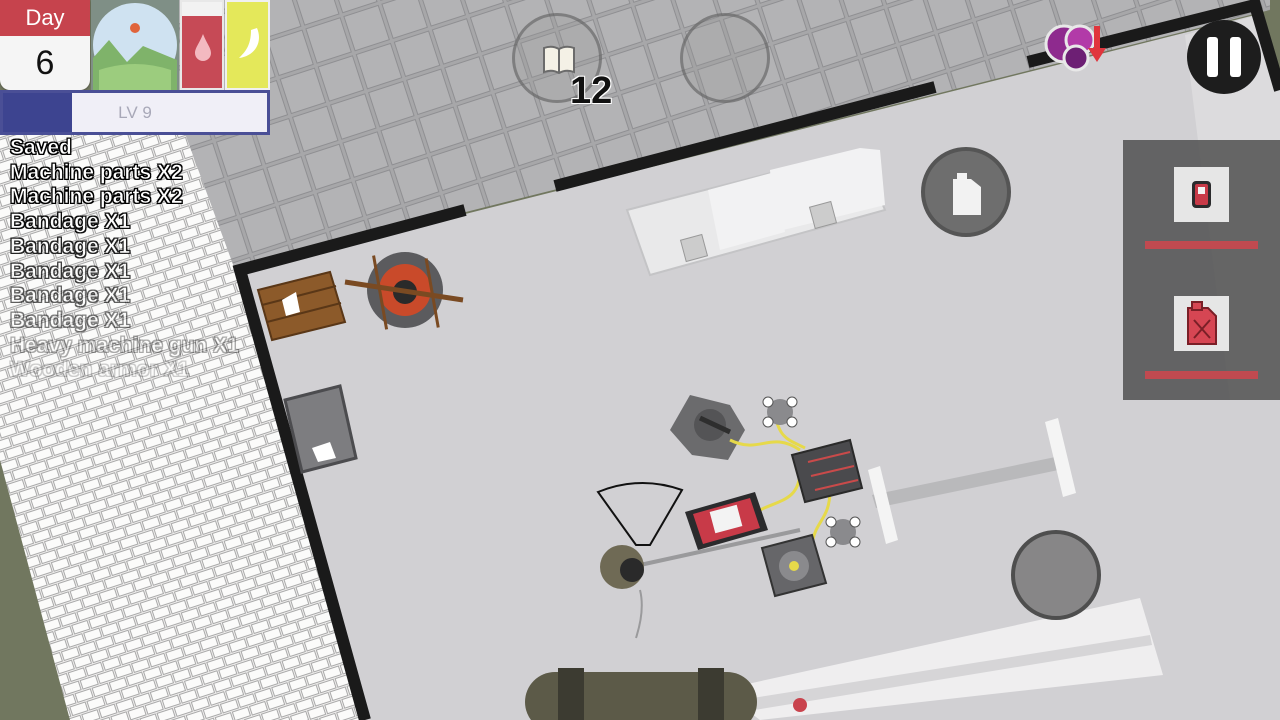  What do you see at coordinates (641, 694) in the screenshot?
I see `vehicle` at bounding box center [641, 694].